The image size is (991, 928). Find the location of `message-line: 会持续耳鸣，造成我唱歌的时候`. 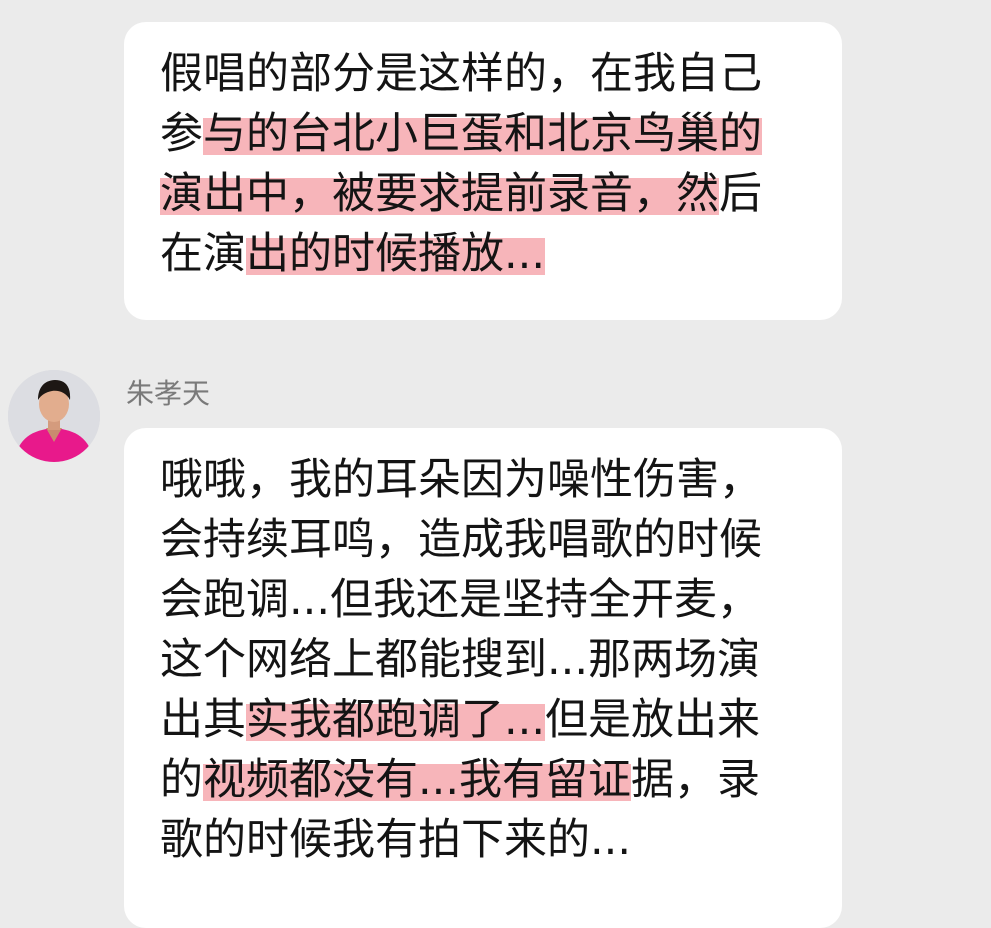

message-line: 会持续耳鸣，造成我唱歌的时候 is located at coordinates (486, 540).